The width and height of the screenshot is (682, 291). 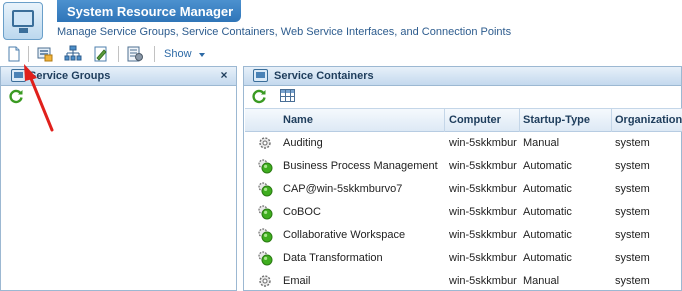 What do you see at coordinates (363, 120) in the screenshot?
I see `column-header-name: Name` at bounding box center [363, 120].